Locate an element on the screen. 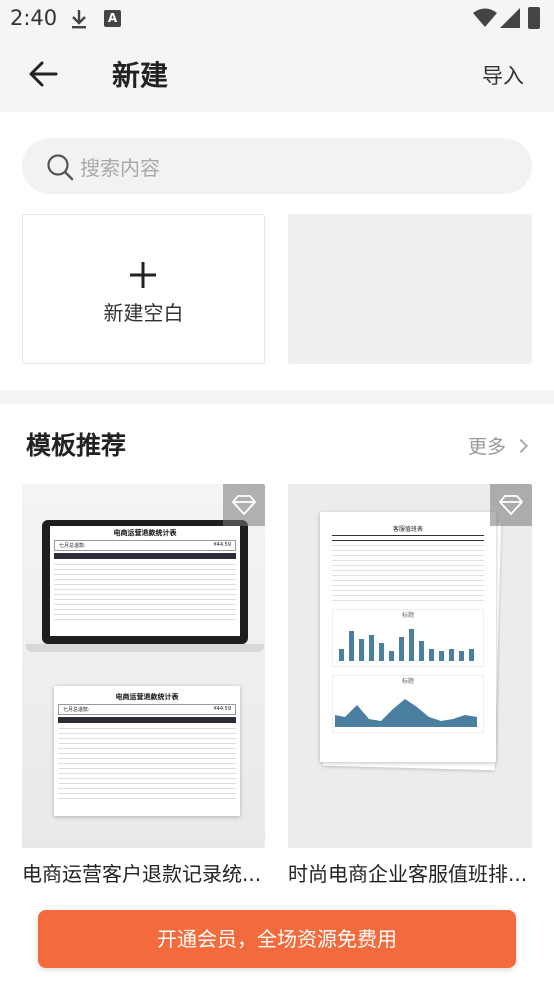  thumb-subtitle-value: ¥44.59 is located at coordinates (222, 545).